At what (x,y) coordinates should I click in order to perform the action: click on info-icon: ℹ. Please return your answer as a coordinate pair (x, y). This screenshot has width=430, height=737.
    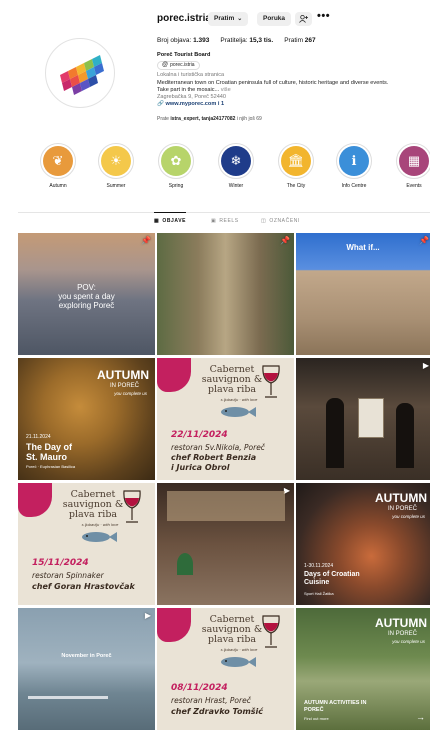
    Looking at the image, I should click on (354, 161).